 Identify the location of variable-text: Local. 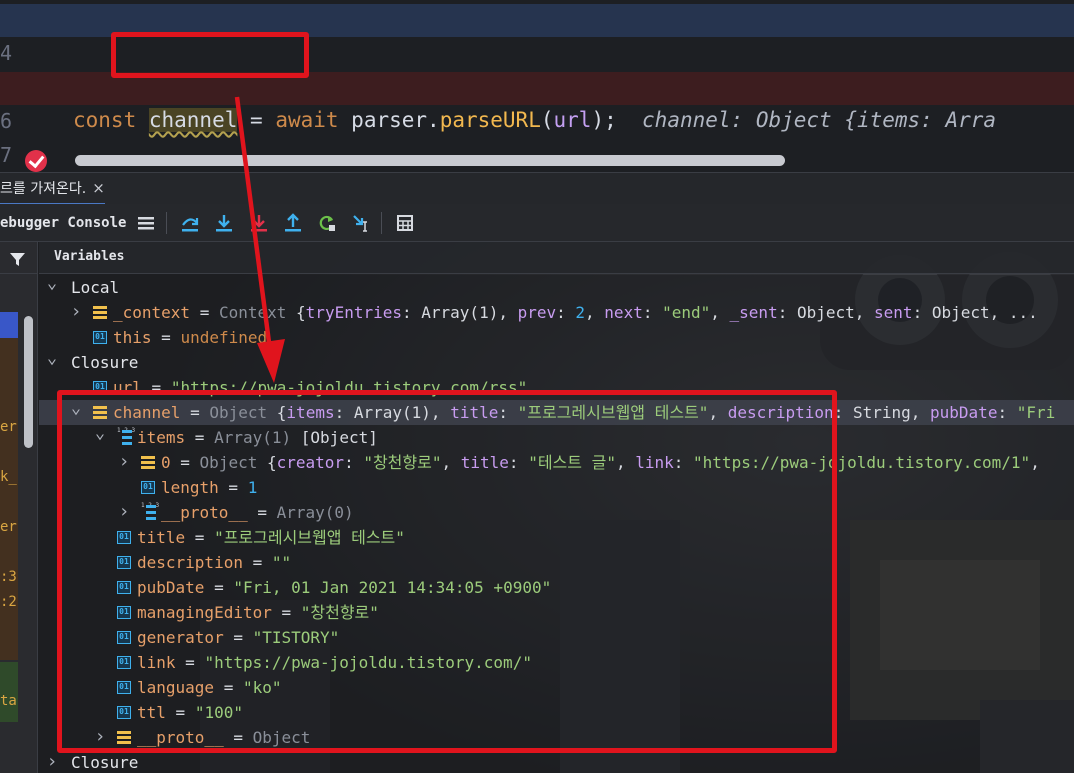
(95, 287).